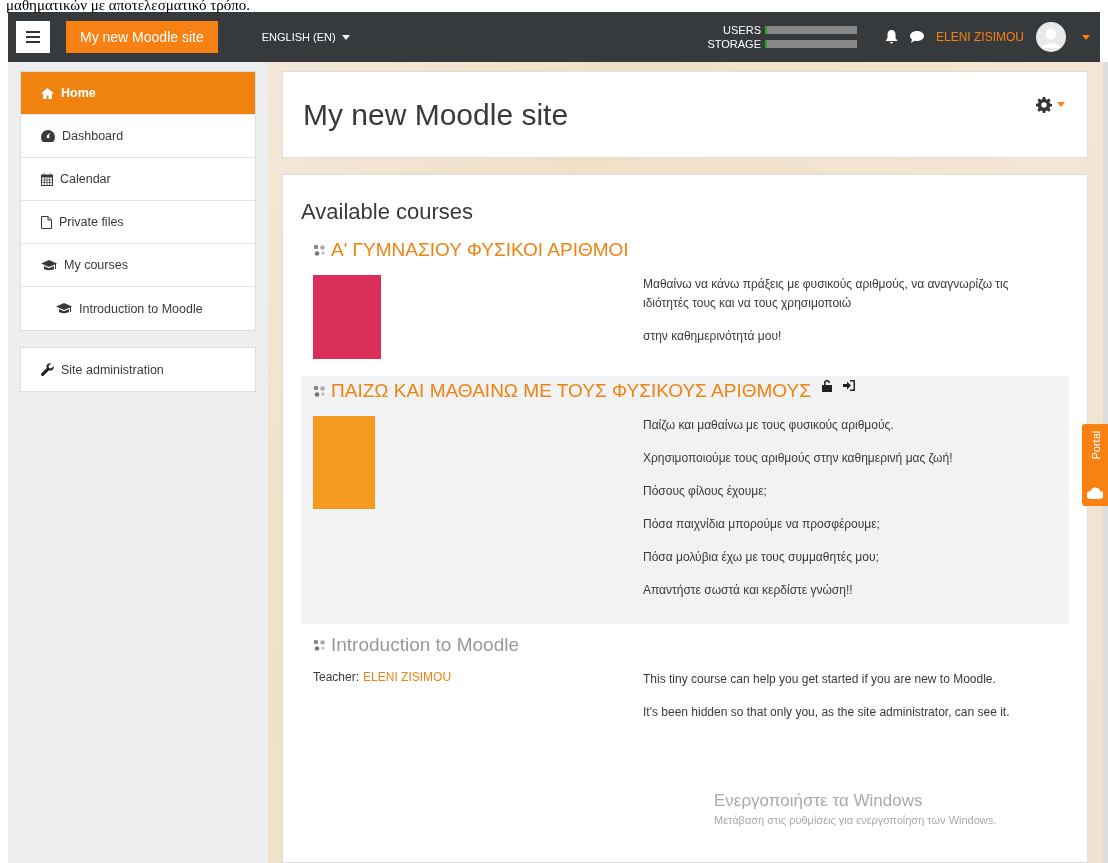 This screenshot has height=863, width=1108. I want to click on teacher-link: ELENI ZISIMOU, so click(407, 677).